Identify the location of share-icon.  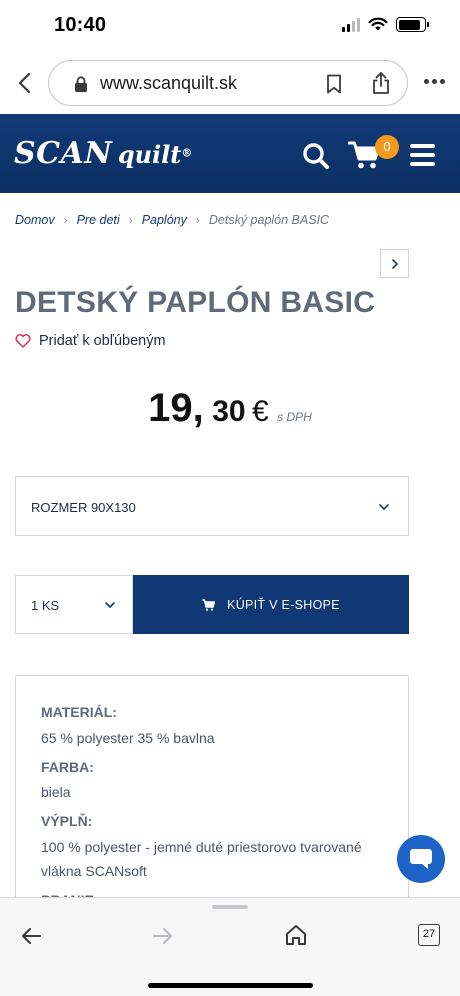
(381, 83).